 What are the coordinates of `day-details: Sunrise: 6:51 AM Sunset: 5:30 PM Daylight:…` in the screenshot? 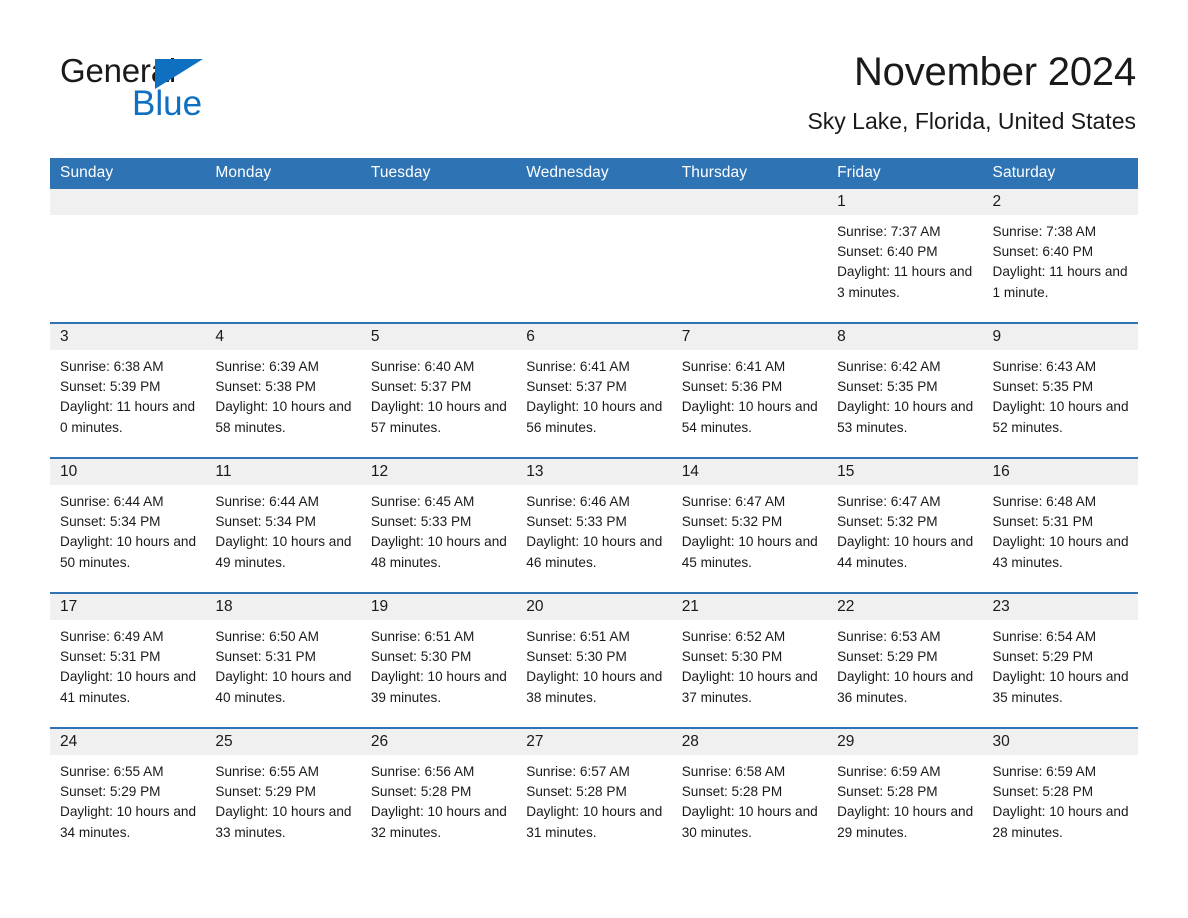 It's located at (593, 664).